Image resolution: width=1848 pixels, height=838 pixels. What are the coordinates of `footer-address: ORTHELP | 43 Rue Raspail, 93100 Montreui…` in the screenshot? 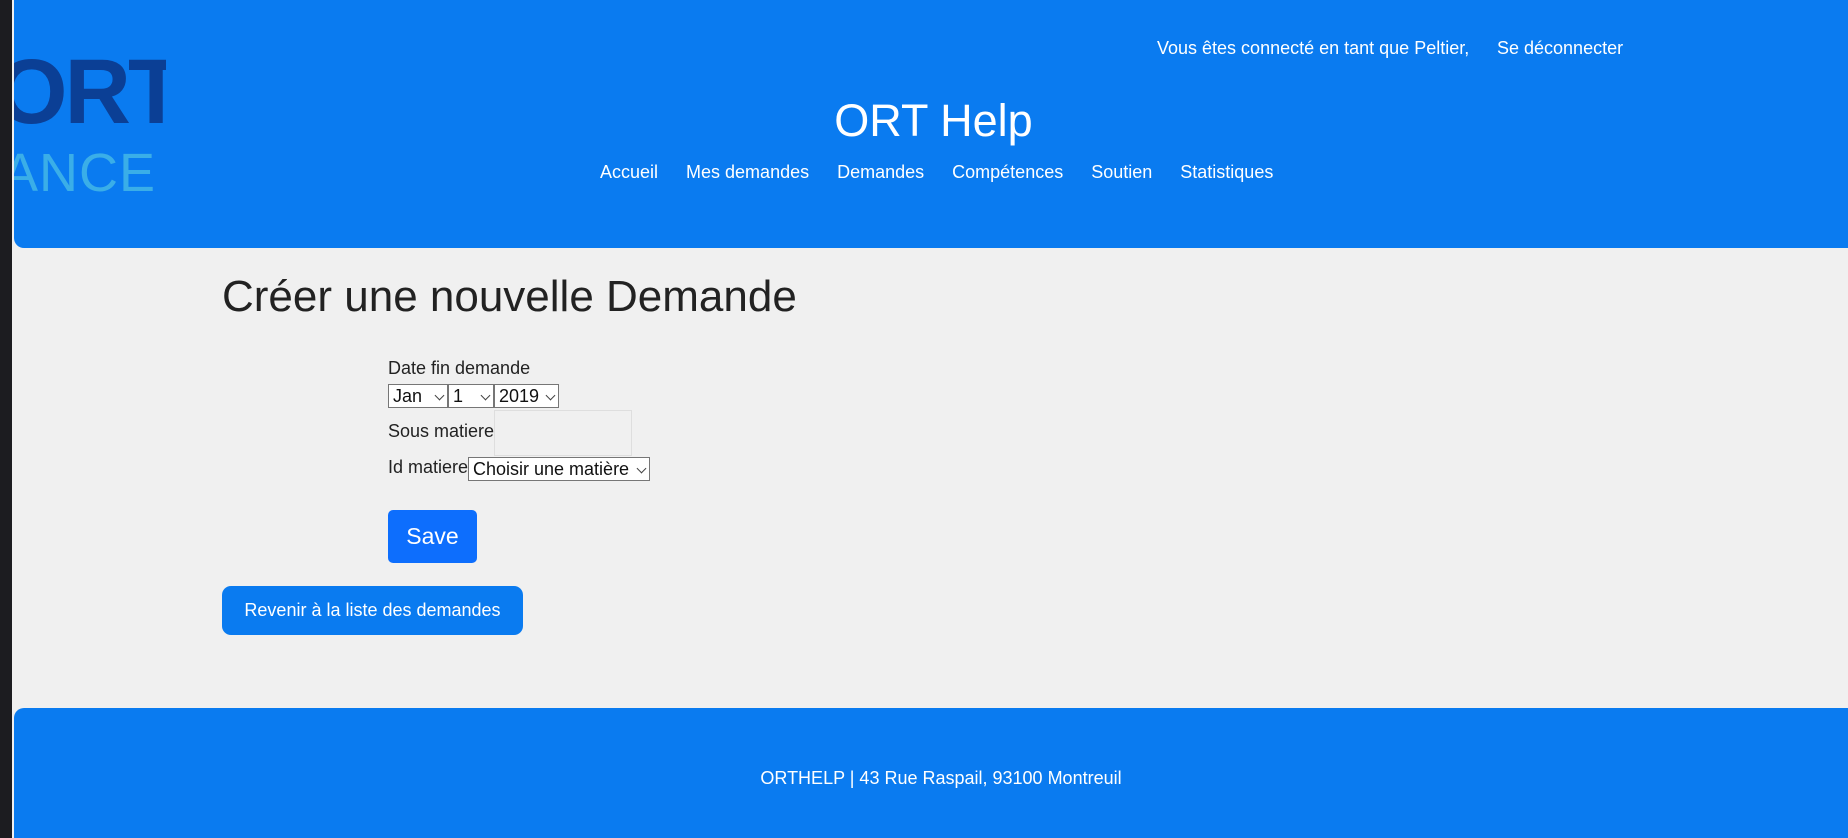 It's located at (941, 778).